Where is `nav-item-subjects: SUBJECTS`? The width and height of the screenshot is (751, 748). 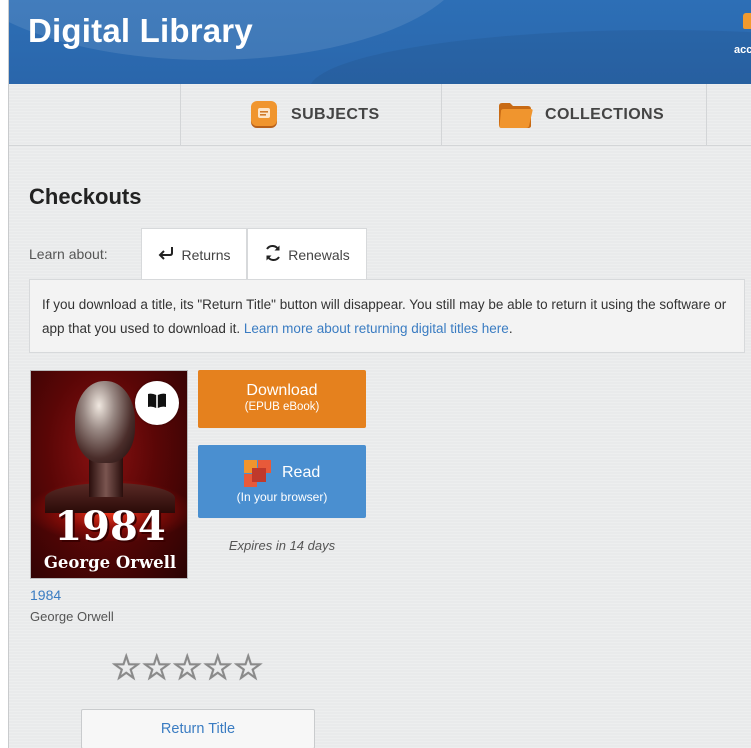 nav-item-subjects: SUBJECTS is located at coordinates (314, 114).